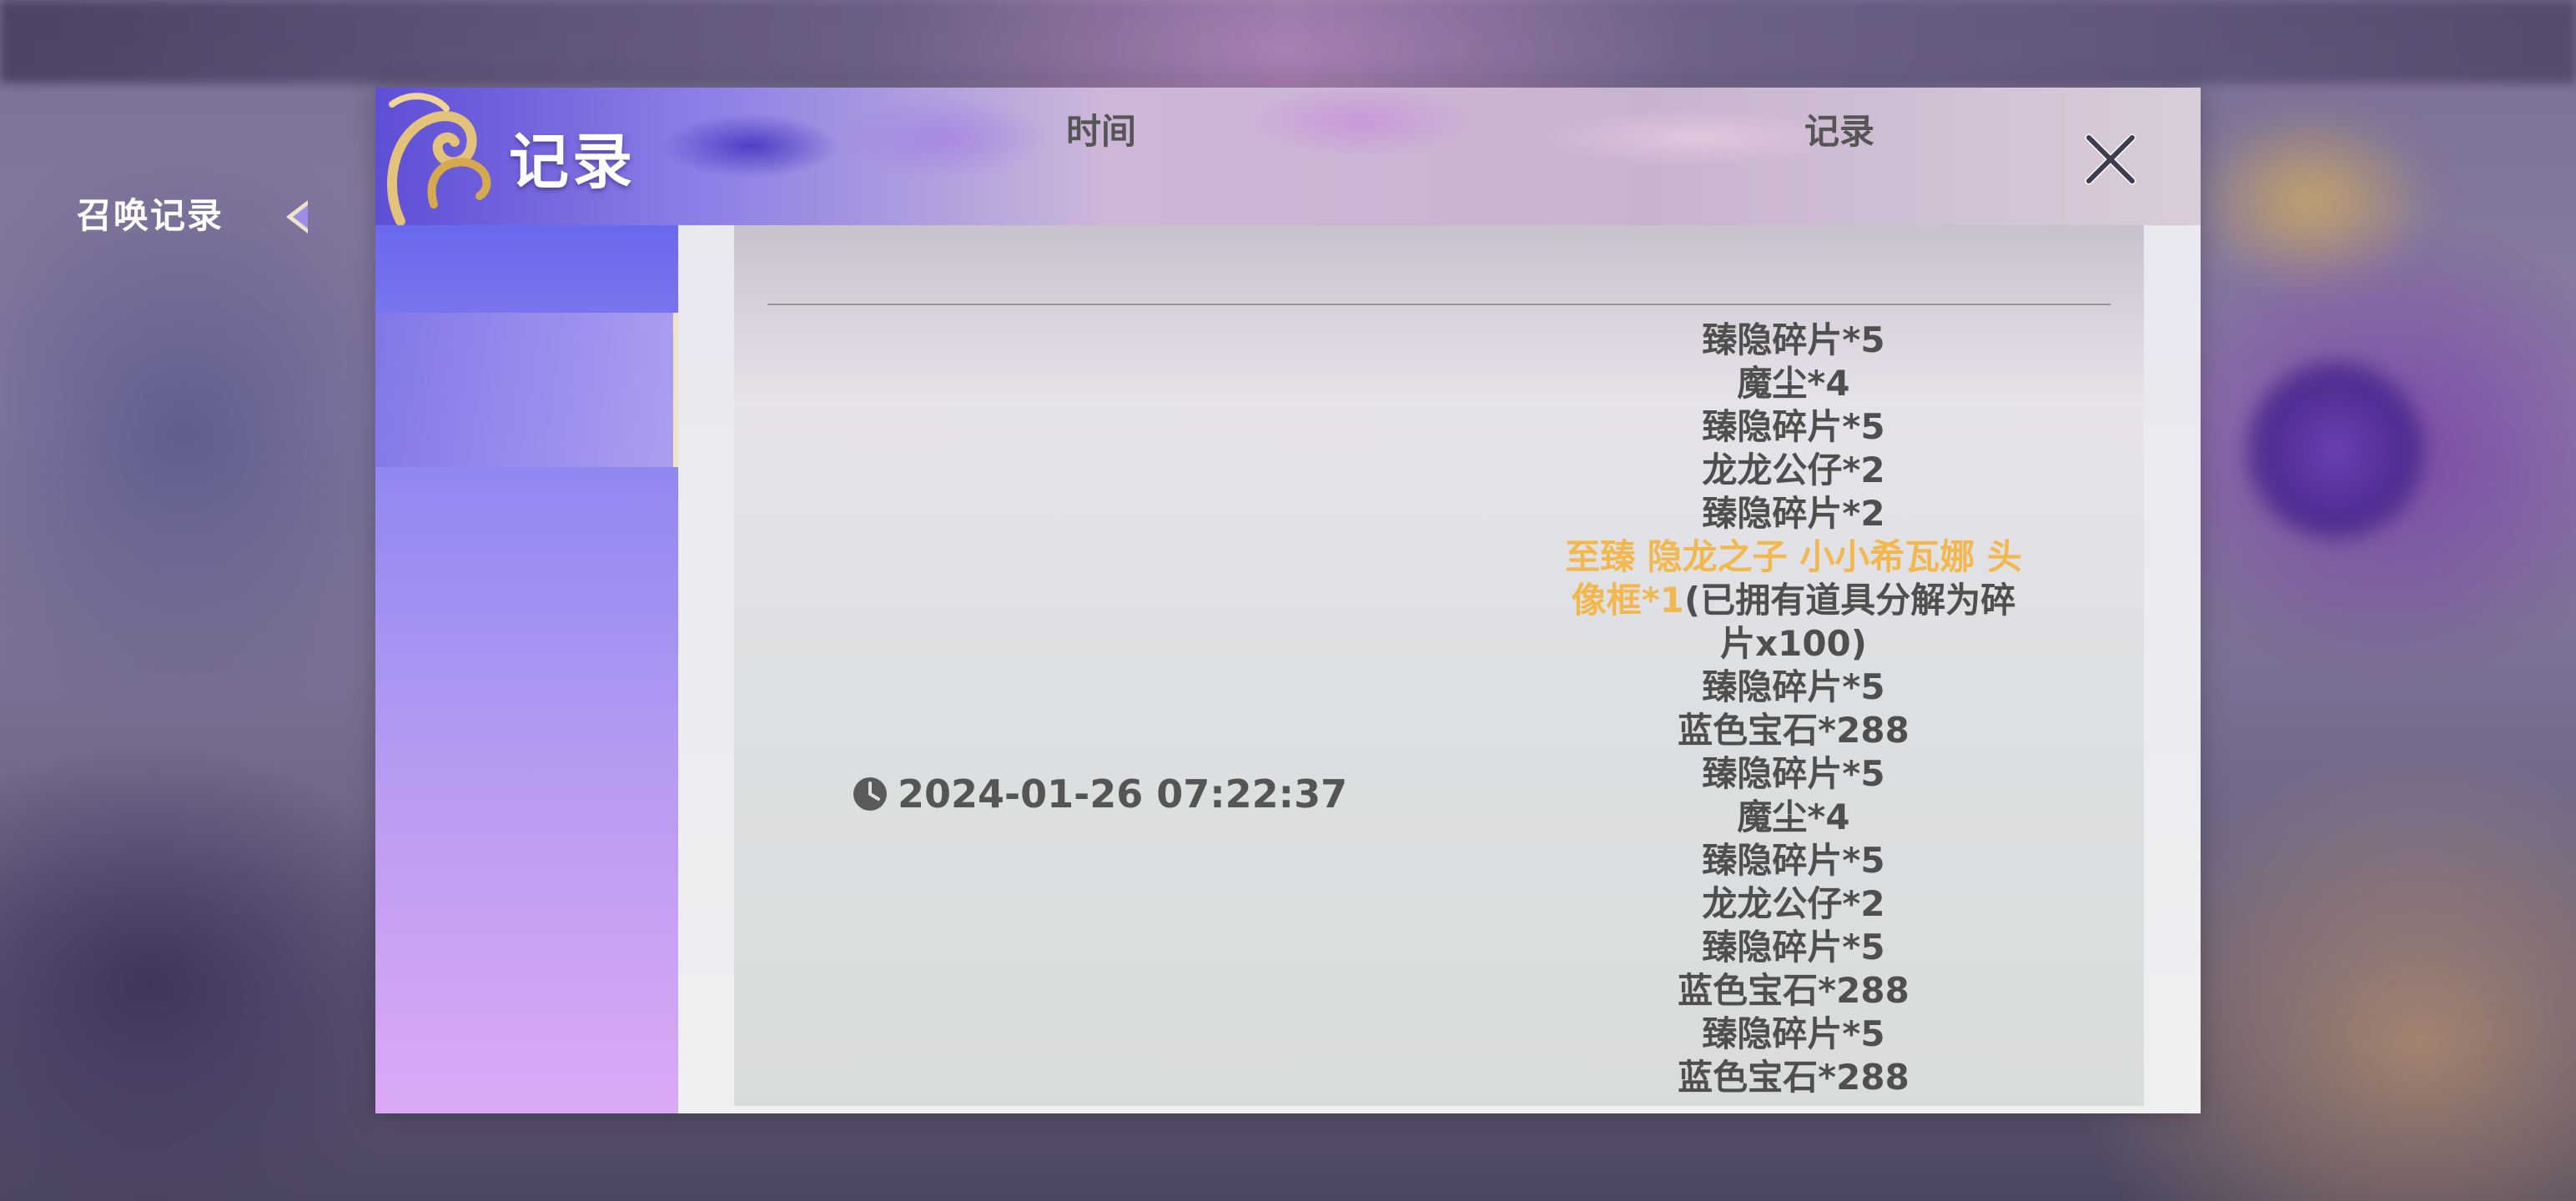  I want to click on list-item-highlight: 至臻 隐龙之子 小小希瓦娜 头, so click(1793, 557).